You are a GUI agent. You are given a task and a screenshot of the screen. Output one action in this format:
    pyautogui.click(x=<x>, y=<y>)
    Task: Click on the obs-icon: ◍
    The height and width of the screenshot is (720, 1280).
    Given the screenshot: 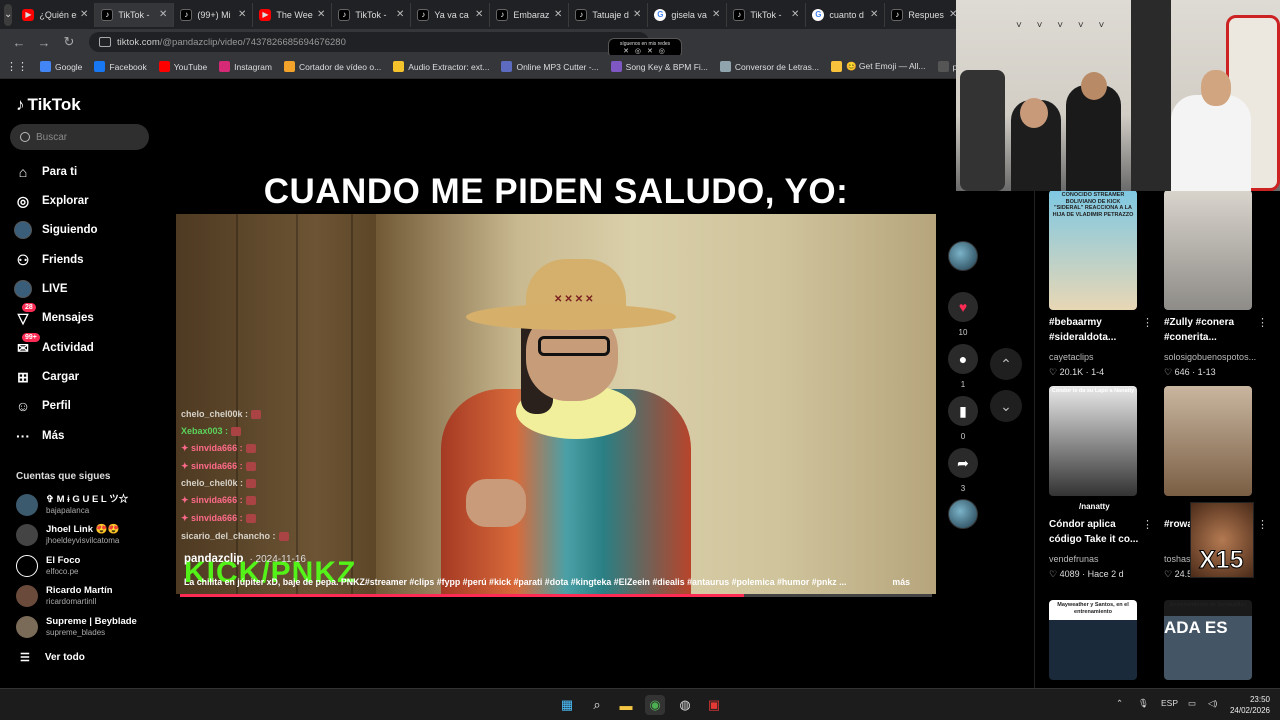 What is the action you would take?
    pyautogui.click(x=685, y=705)
    